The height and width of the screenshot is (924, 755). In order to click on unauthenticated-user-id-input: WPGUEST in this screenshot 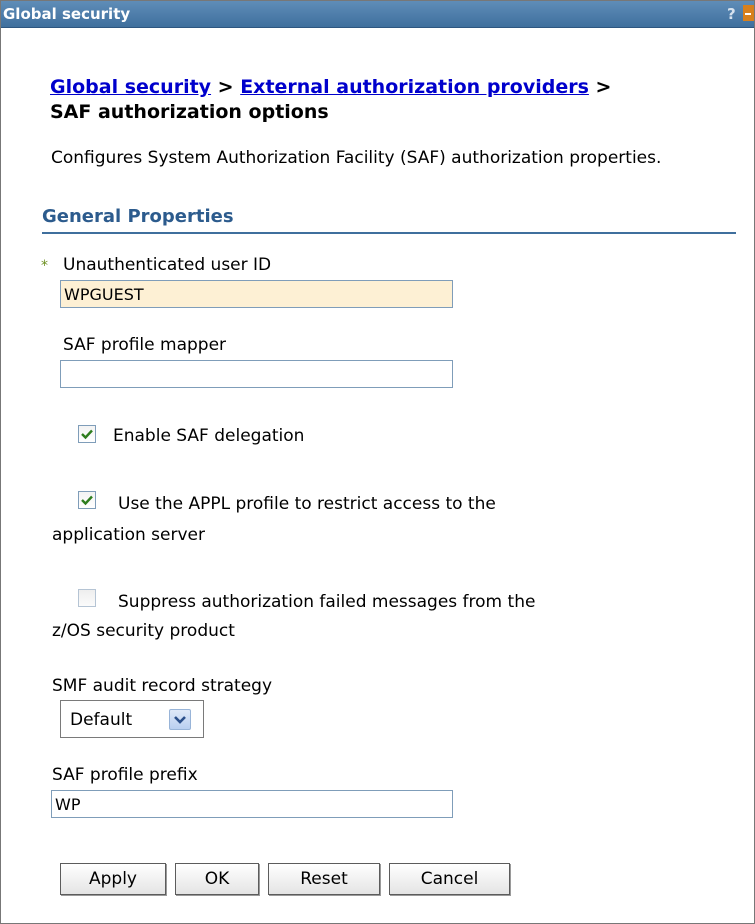, I will do `click(256, 294)`.